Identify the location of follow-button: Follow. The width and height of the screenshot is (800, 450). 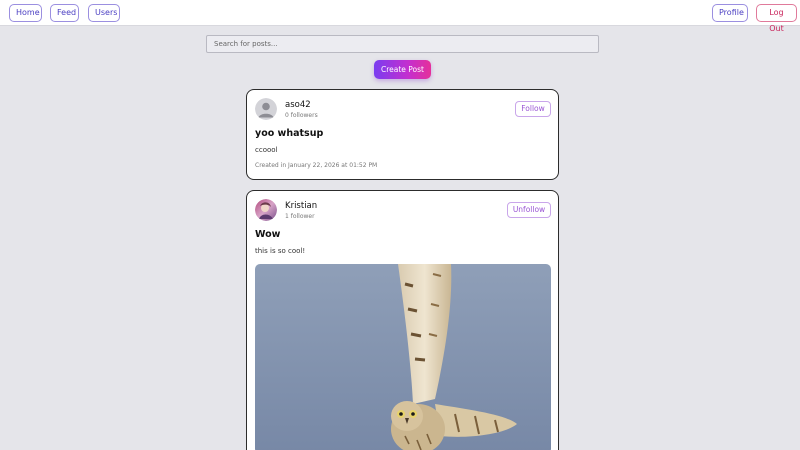
(533, 109).